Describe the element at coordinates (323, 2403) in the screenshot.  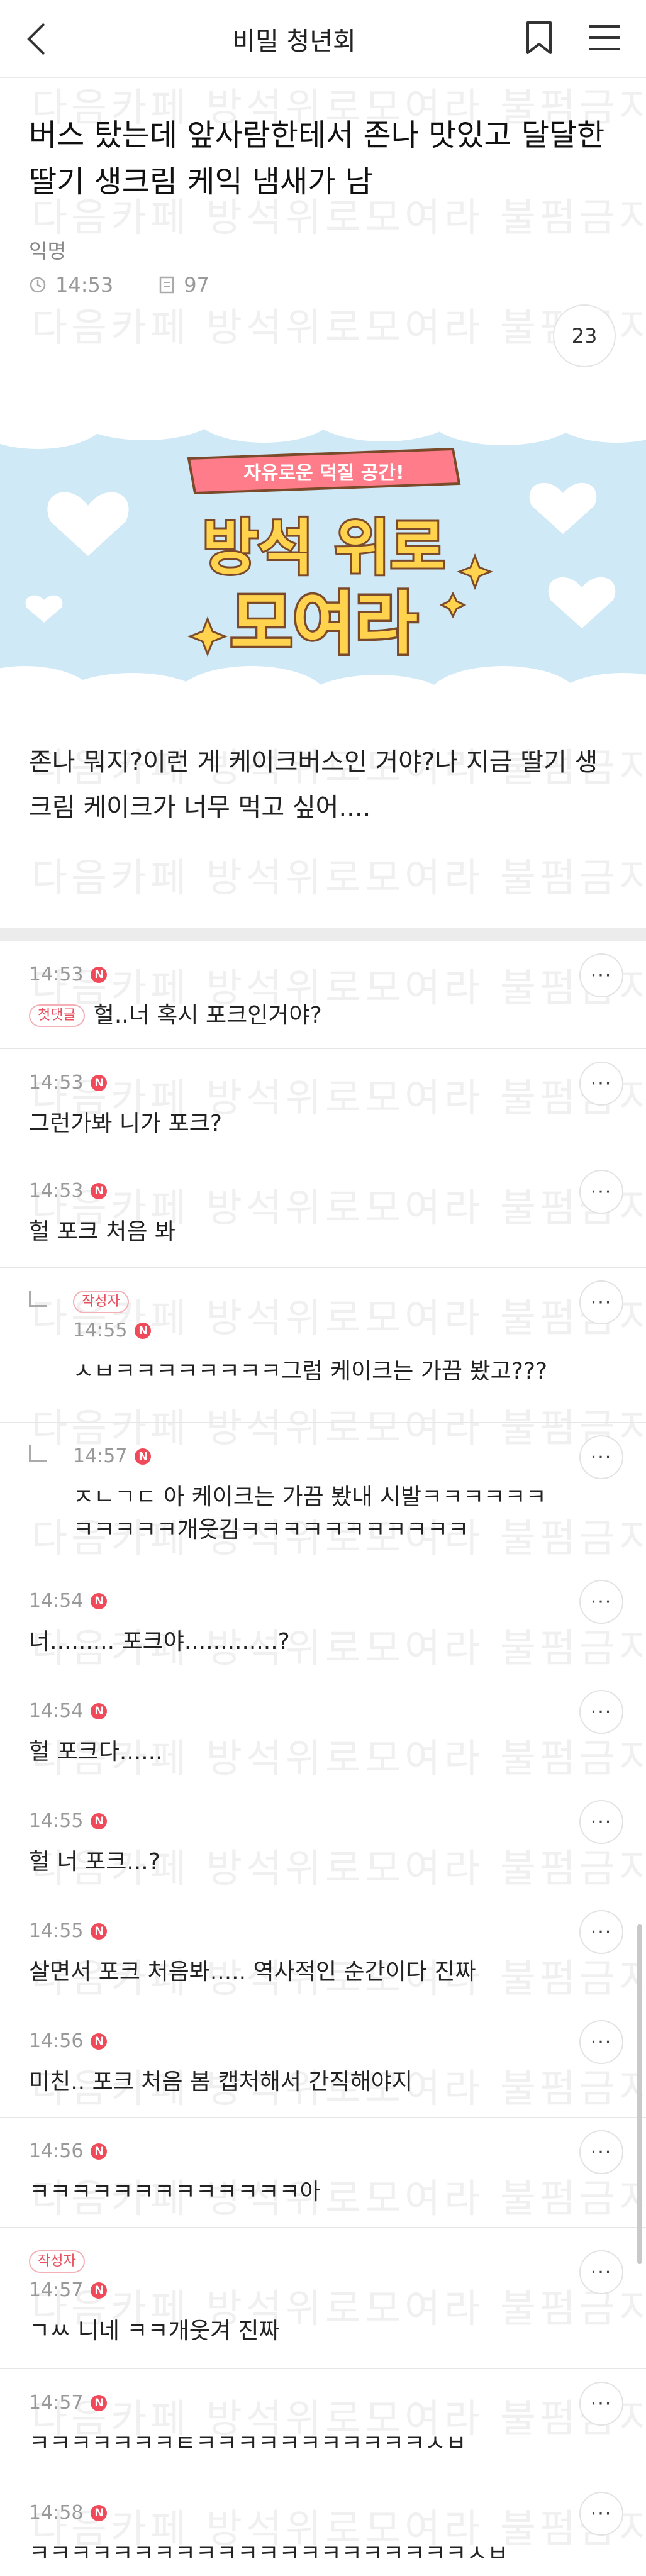
I see `comment-meta: 14:57 N` at that location.